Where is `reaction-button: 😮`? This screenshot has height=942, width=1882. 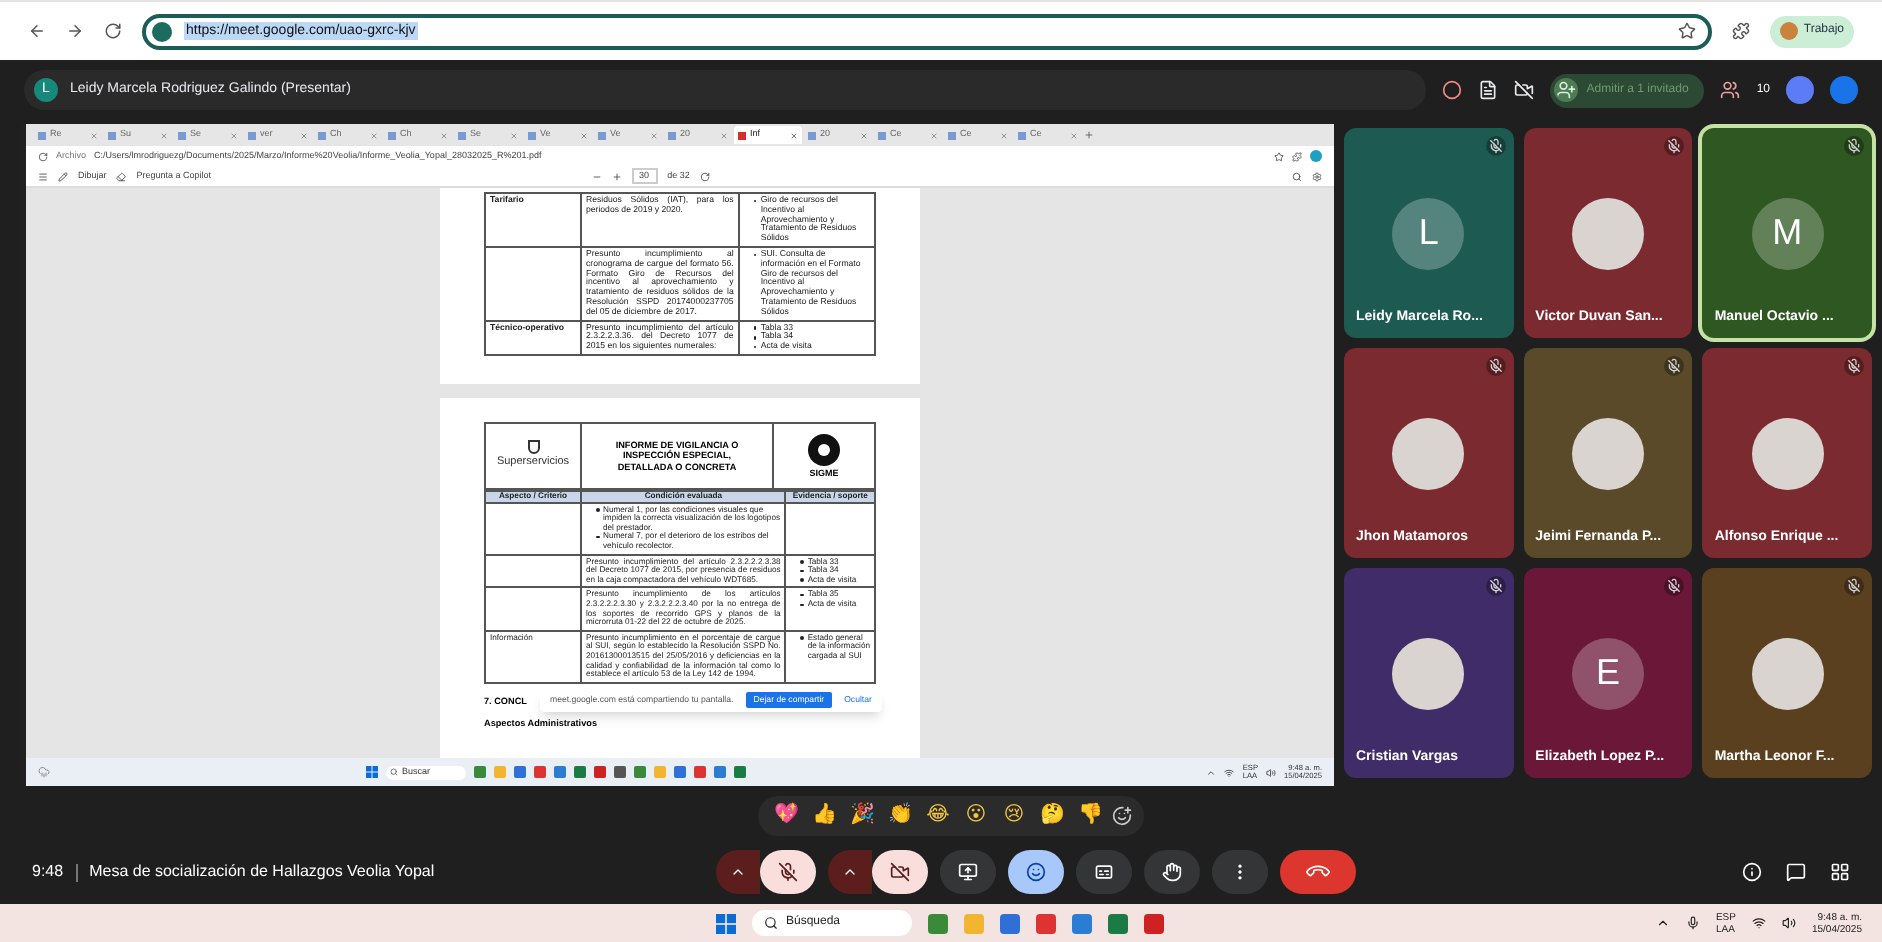
reaction-button: 😮 is located at coordinates (976, 815).